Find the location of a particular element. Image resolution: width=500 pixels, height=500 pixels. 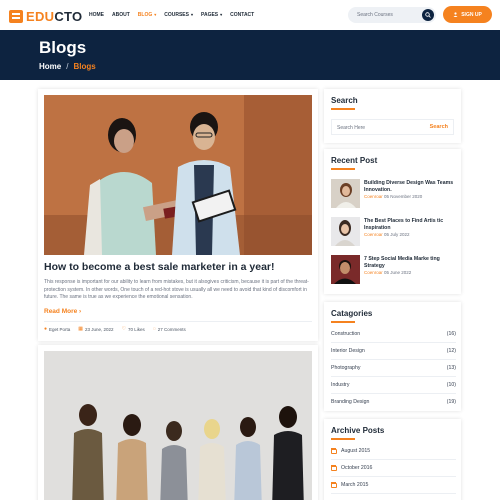

category-item: Branding Design (19) is located at coordinates (393, 402).